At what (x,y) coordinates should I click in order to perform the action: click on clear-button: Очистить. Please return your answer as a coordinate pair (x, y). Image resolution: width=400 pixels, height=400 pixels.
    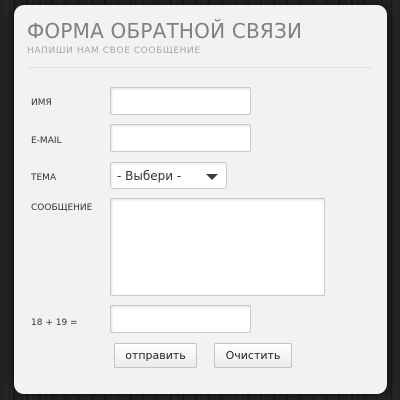
    Looking at the image, I should click on (253, 355).